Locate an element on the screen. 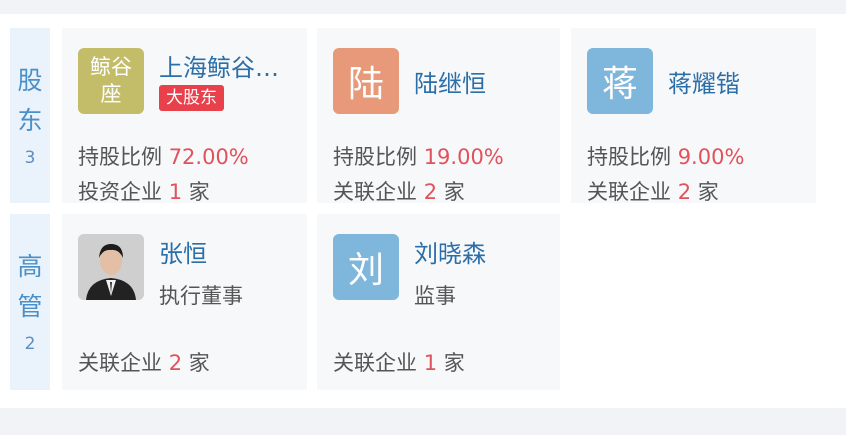 The height and width of the screenshot is (435, 846). share-ratio-line: 持股比例 72.00% is located at coordinates (163, 156).